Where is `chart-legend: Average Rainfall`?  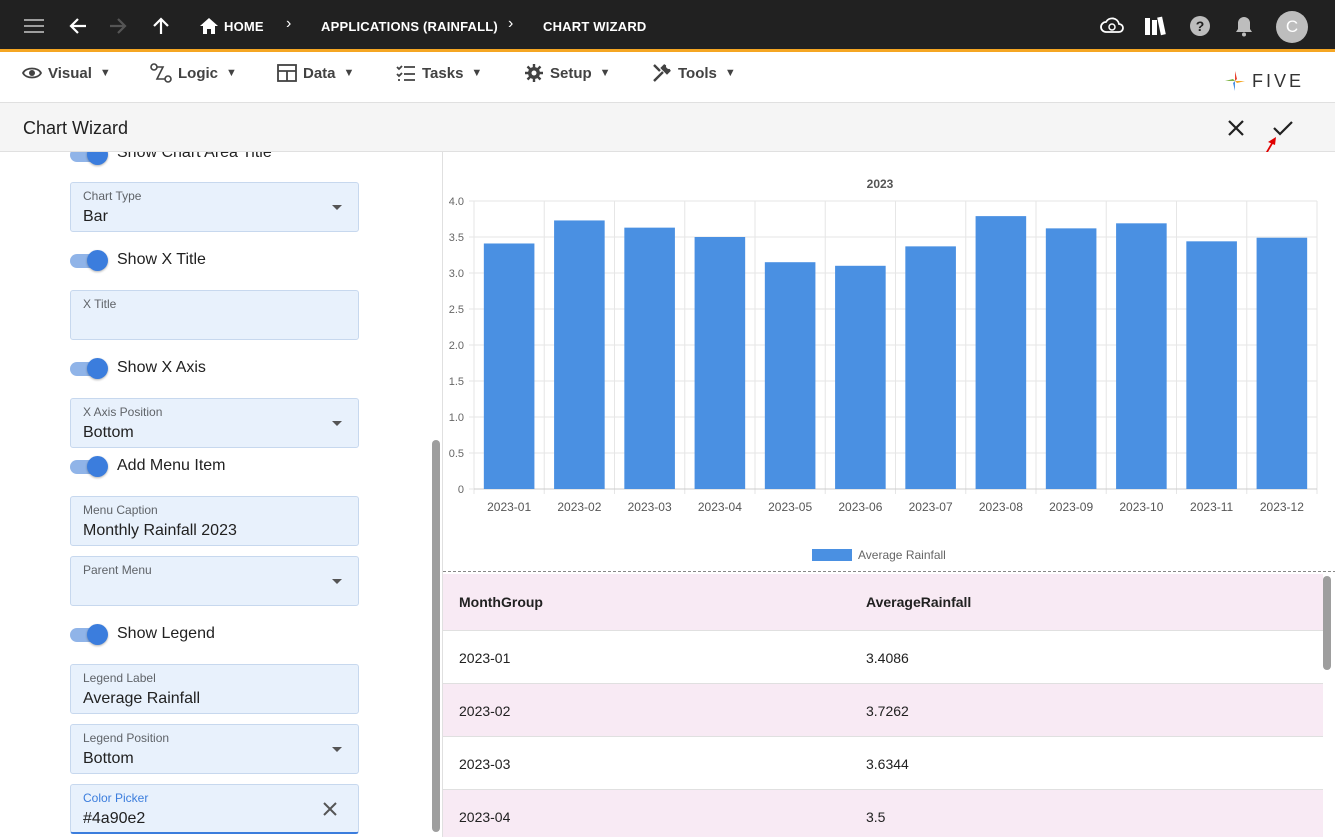
chart-legend: Average Rainfall is located at coordinates (879, 555).